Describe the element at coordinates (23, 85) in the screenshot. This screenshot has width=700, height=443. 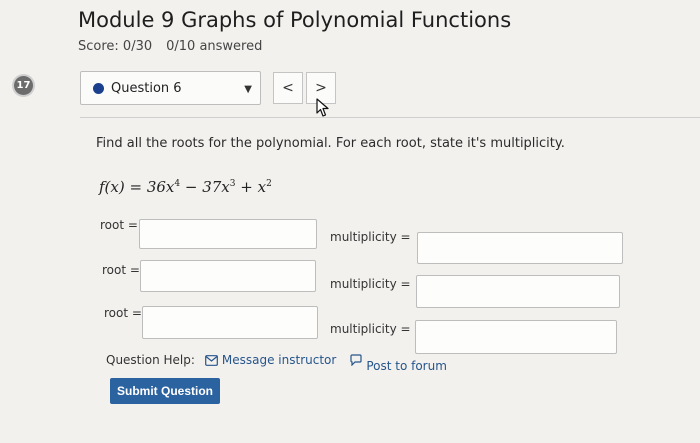
I see `question-number-badge: 17` at that location.